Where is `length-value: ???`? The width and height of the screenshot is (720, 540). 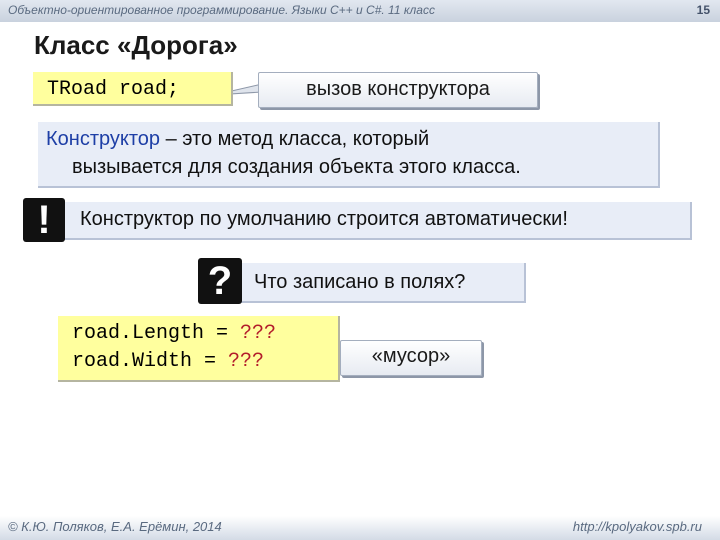 length-value: ??? is located at coordinates (258, 333).